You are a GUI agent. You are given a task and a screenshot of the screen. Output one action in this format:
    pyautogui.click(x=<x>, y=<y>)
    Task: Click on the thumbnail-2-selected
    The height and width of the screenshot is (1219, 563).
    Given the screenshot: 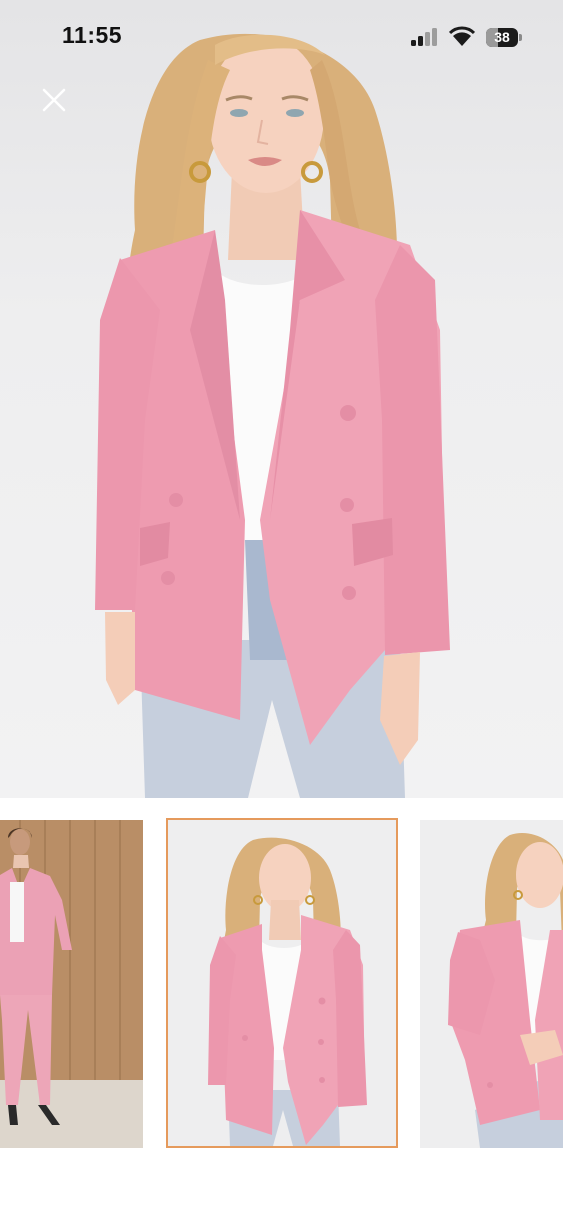 What is the action you would take?
    pyautogui.click(x=282, y=983)
    